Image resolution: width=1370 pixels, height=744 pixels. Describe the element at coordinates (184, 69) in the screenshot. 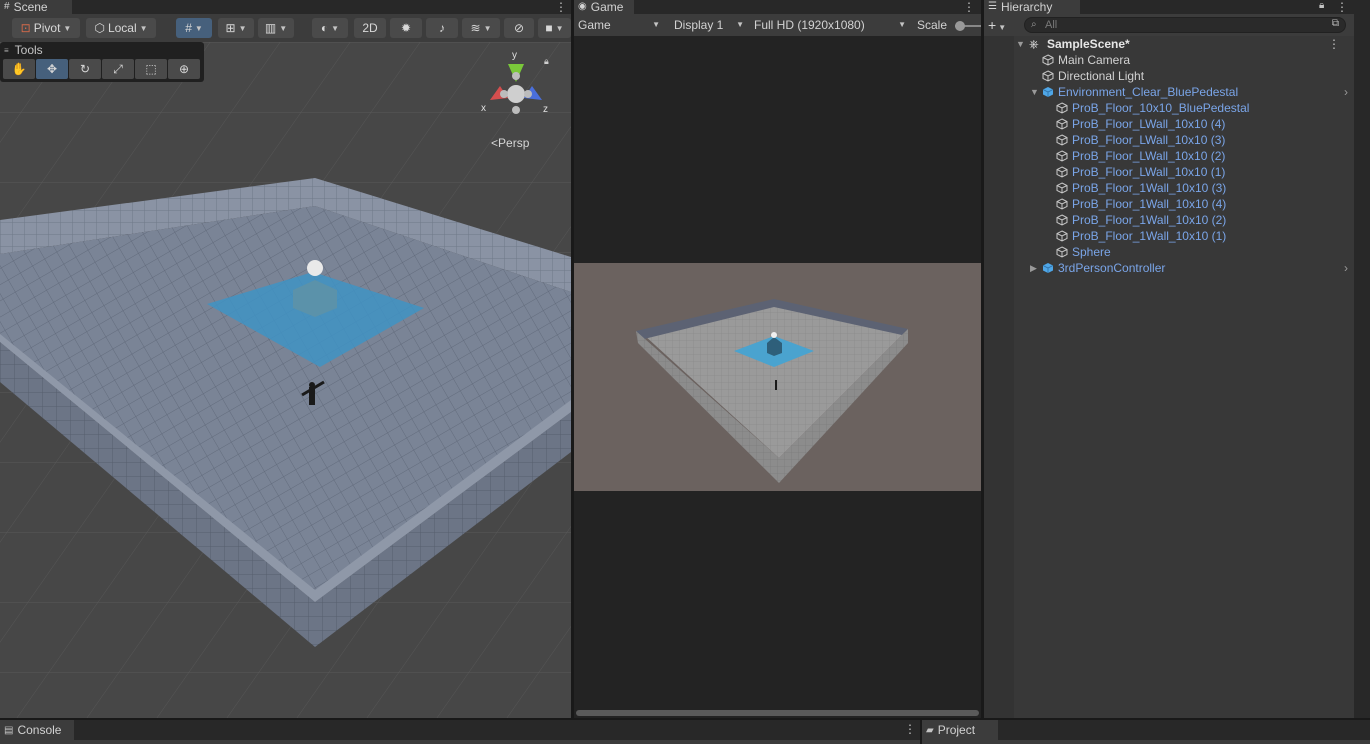

I see `transform-tool-button: ⊕` at that location.